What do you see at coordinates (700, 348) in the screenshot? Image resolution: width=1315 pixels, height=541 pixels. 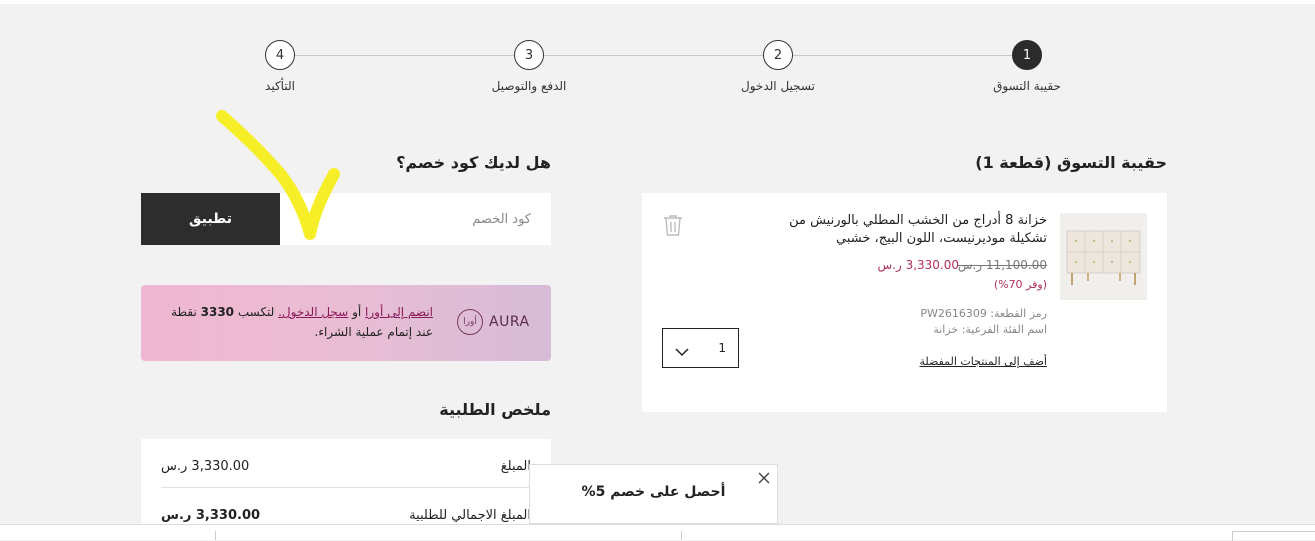 I see `quantity-select: 1` at bounding box center [700, 348].